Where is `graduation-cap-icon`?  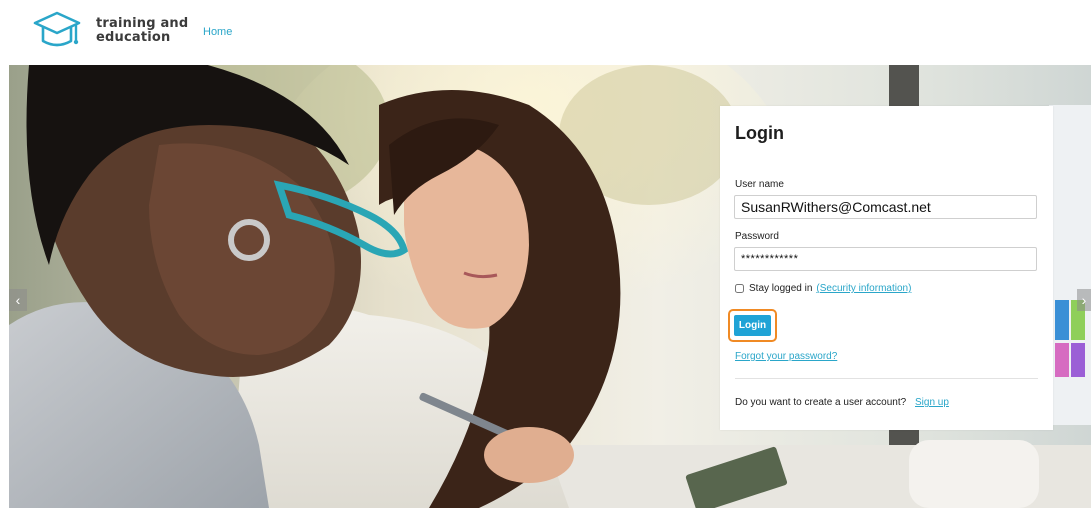 graduation-cap-icon is located at coordinates (57, 29).